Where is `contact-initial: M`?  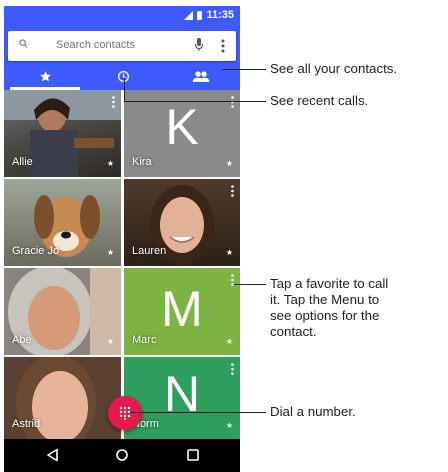
contact-initial: M is located at coordinates (182, 309).